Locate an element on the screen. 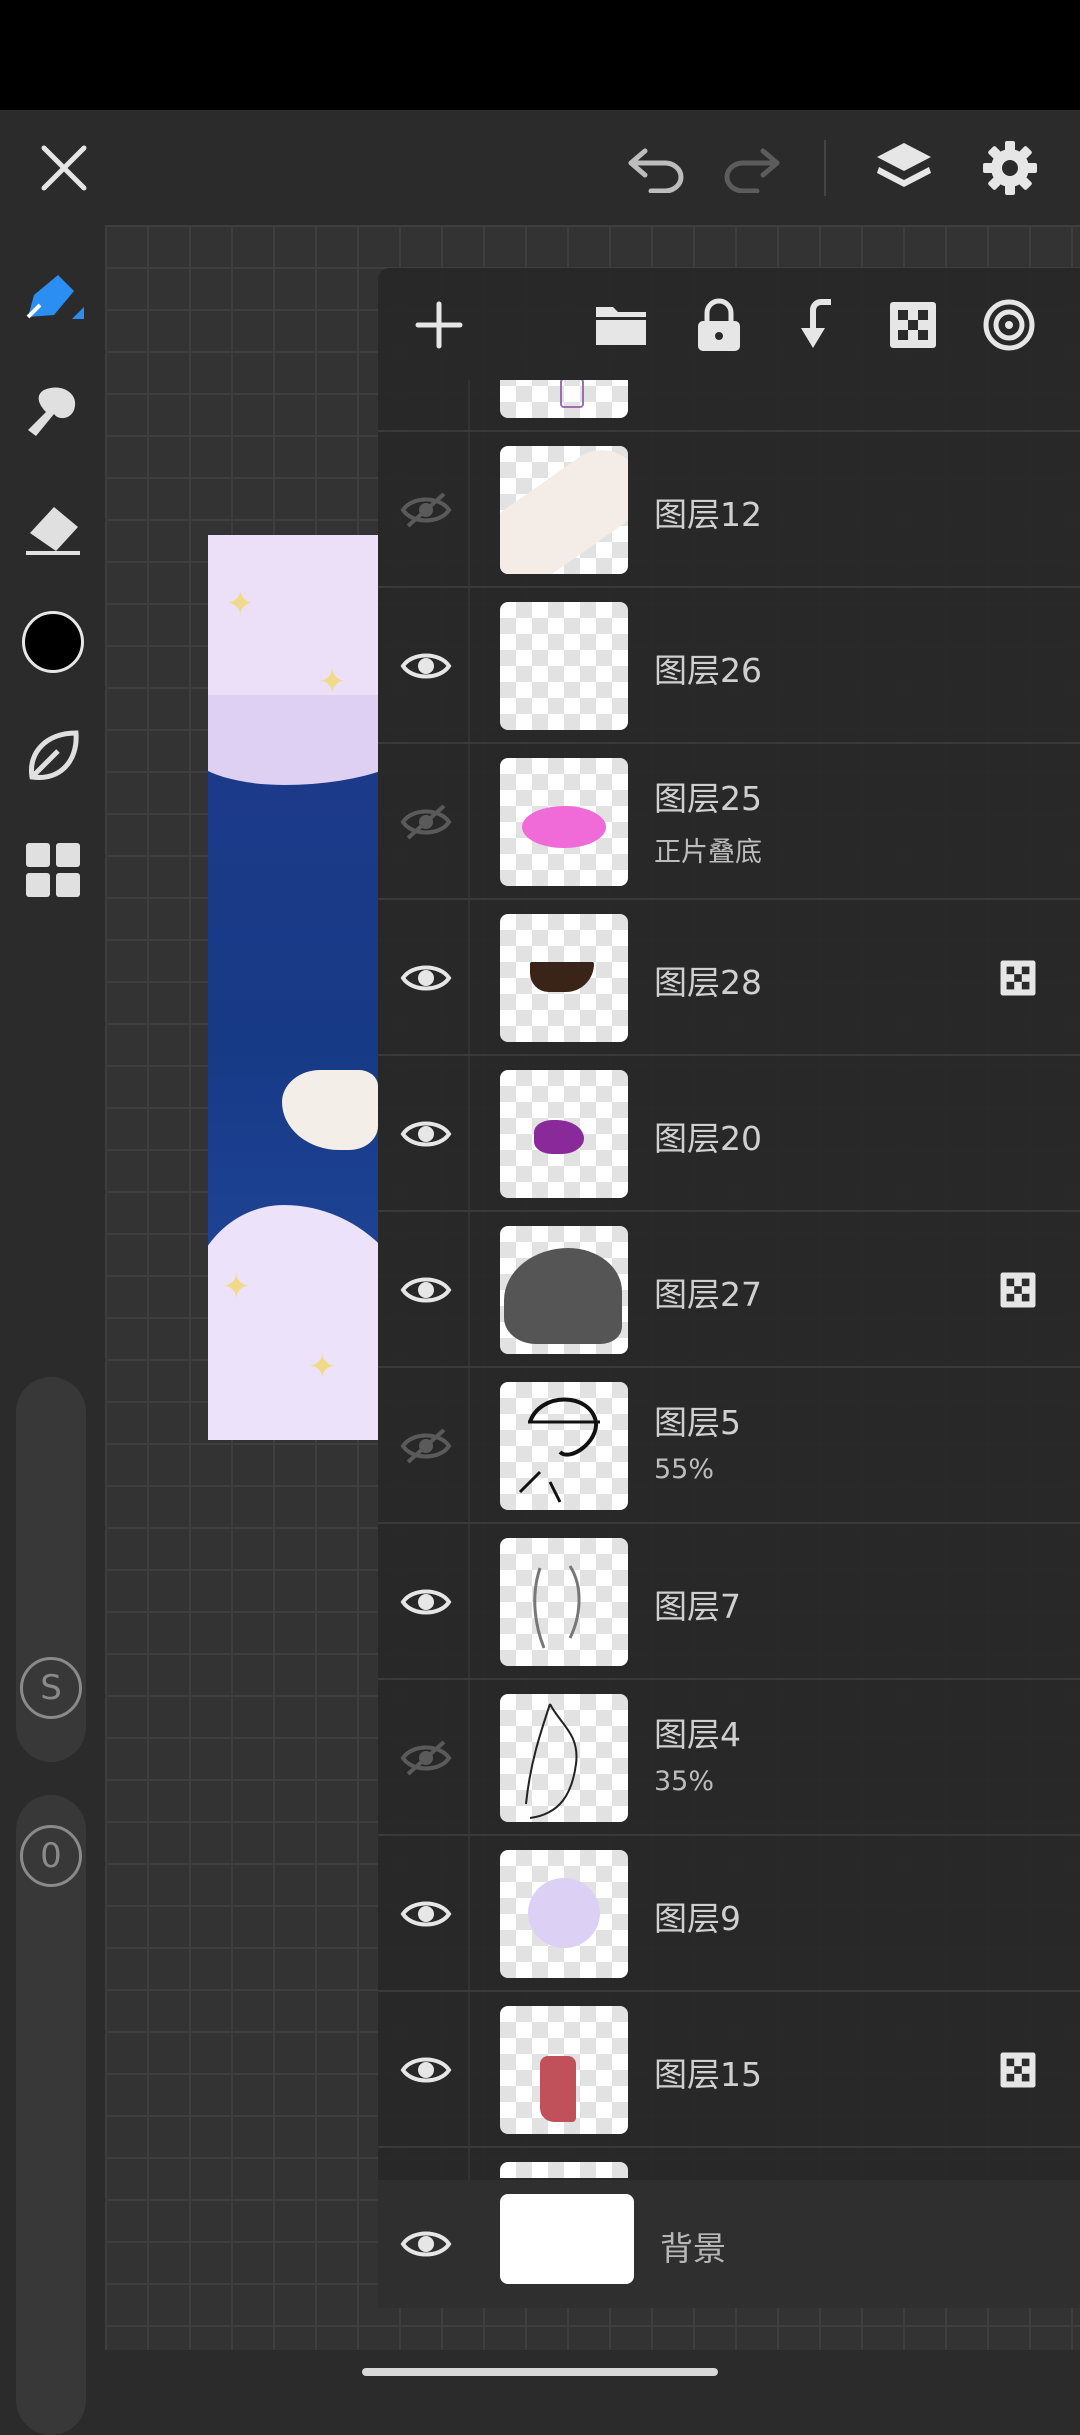  layer-row: 图层7 is located at coordinates (729, 1602).